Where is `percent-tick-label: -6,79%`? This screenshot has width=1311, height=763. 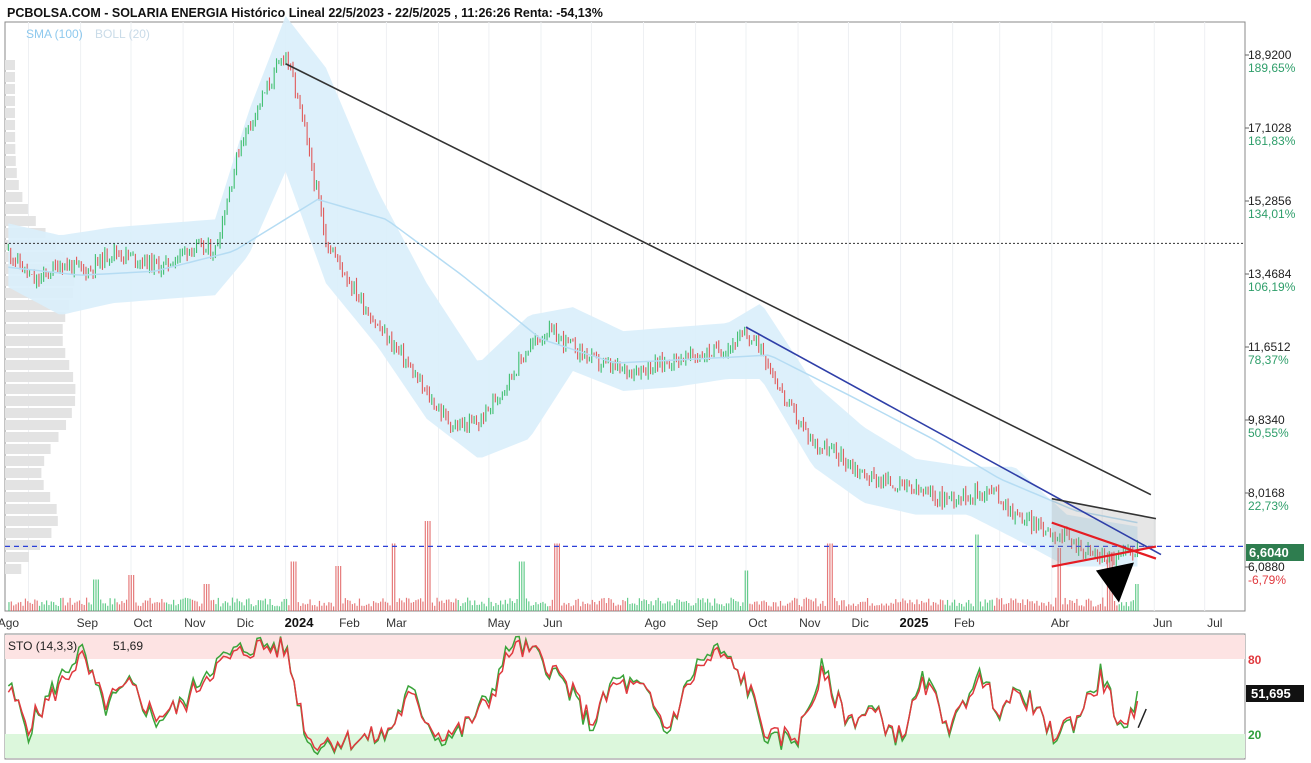 percent-tick-label: -6,79% is located at coordinates (1267, 580).